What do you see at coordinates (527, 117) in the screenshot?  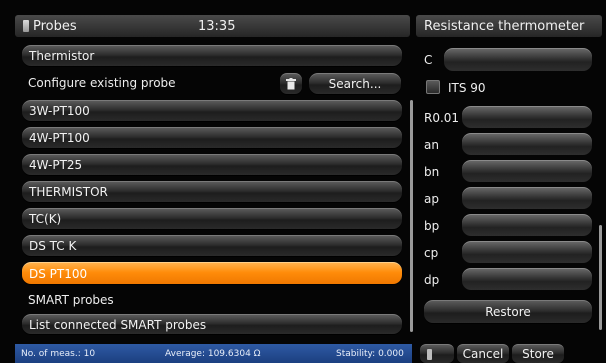 I see `coef-field-r001` at bounding box center [527, 117].